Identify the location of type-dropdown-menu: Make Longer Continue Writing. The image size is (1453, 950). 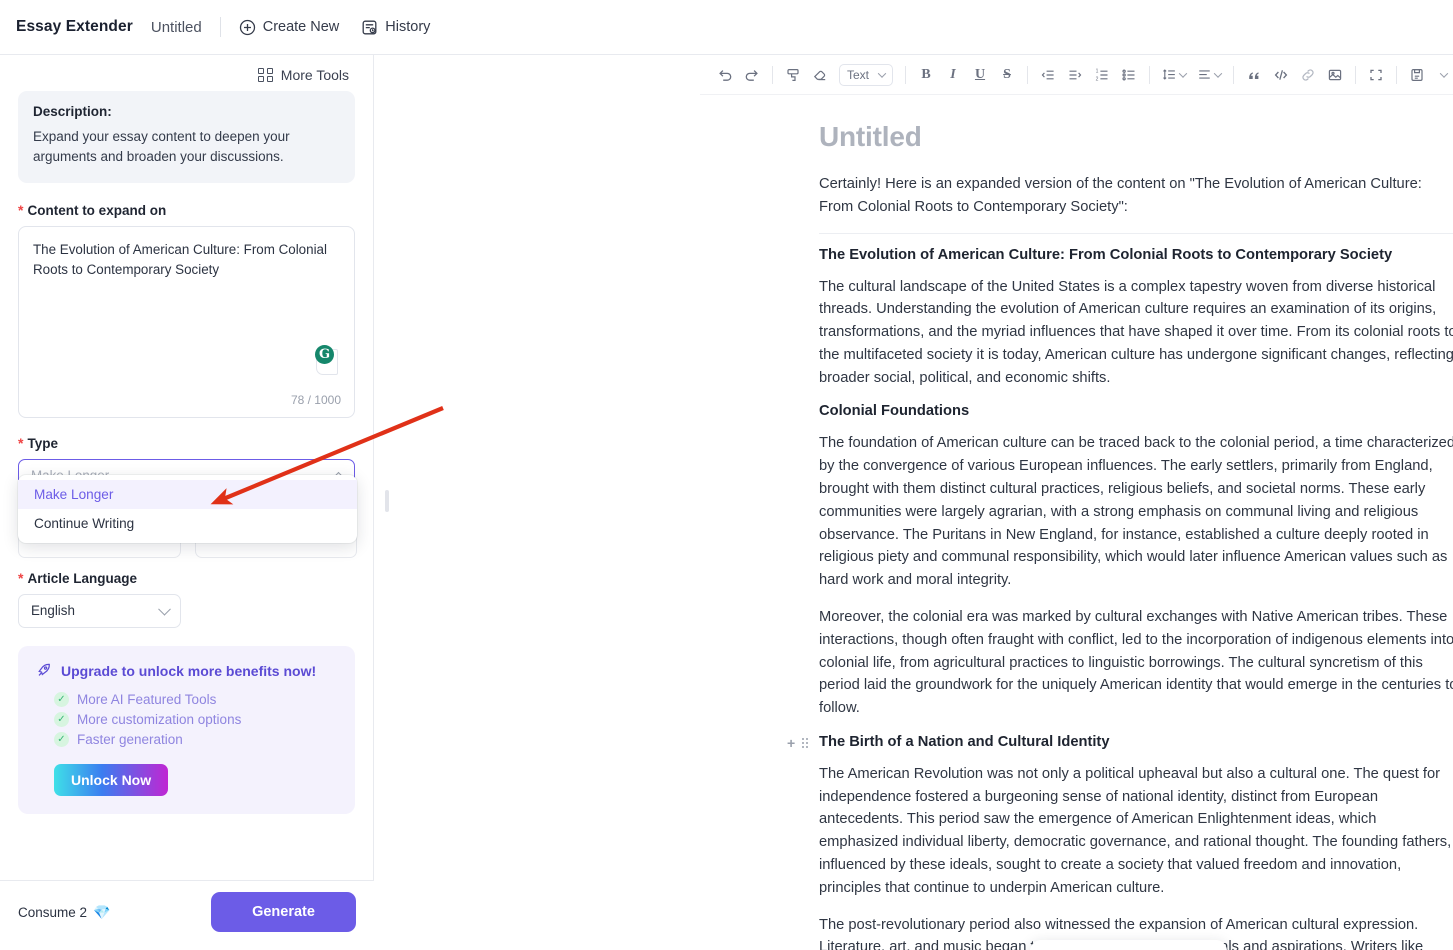
(187, 508).